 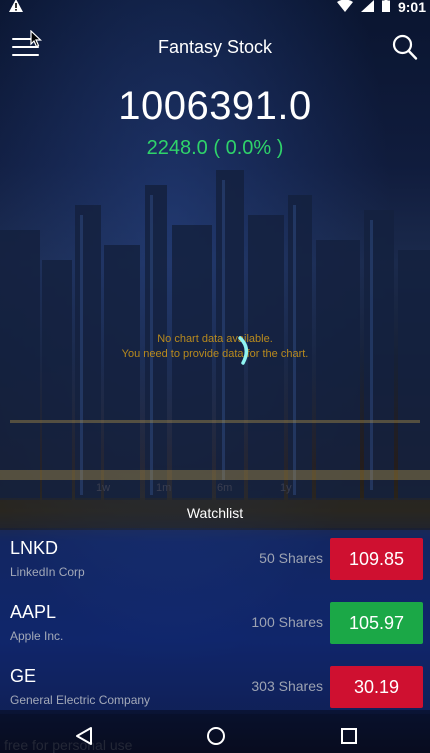 What do you see at coordinates (215, 354) in the screenshot?
I see `chart-empty-line-2: You need to provide data for the chart.` at bounding box center [215, 354].